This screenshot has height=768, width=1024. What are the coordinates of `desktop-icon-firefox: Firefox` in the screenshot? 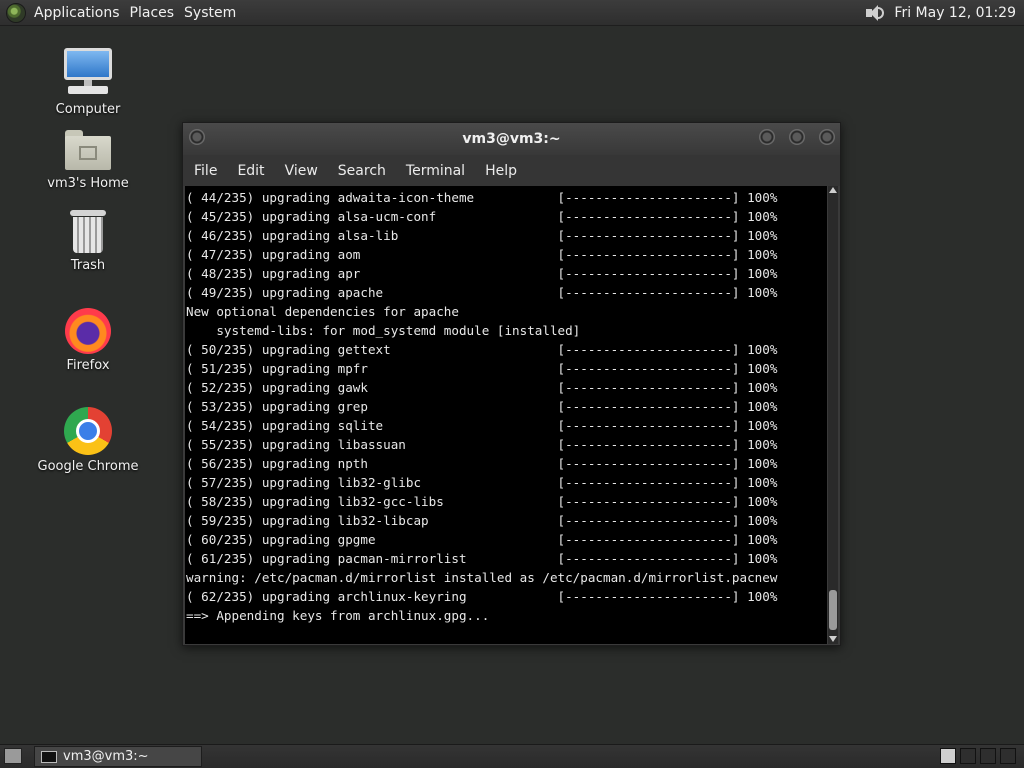 It's located at (88, 340).